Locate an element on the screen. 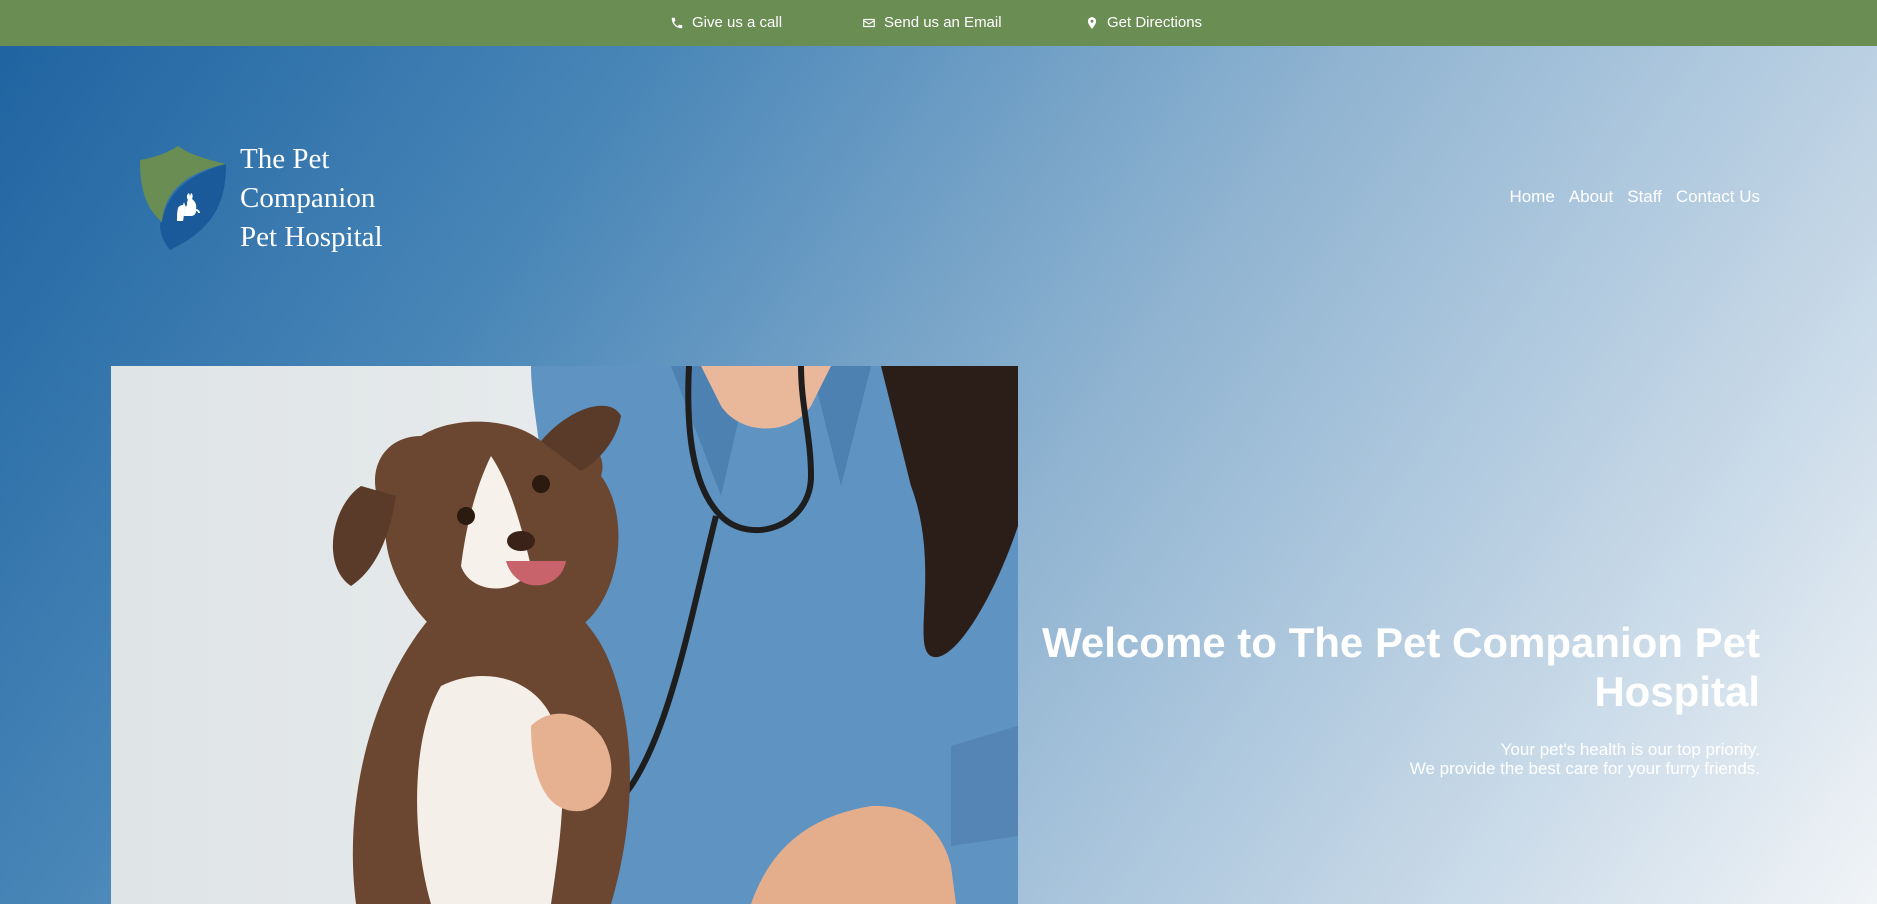  nav-staff: Staff is located at coordinates (1644, 197).